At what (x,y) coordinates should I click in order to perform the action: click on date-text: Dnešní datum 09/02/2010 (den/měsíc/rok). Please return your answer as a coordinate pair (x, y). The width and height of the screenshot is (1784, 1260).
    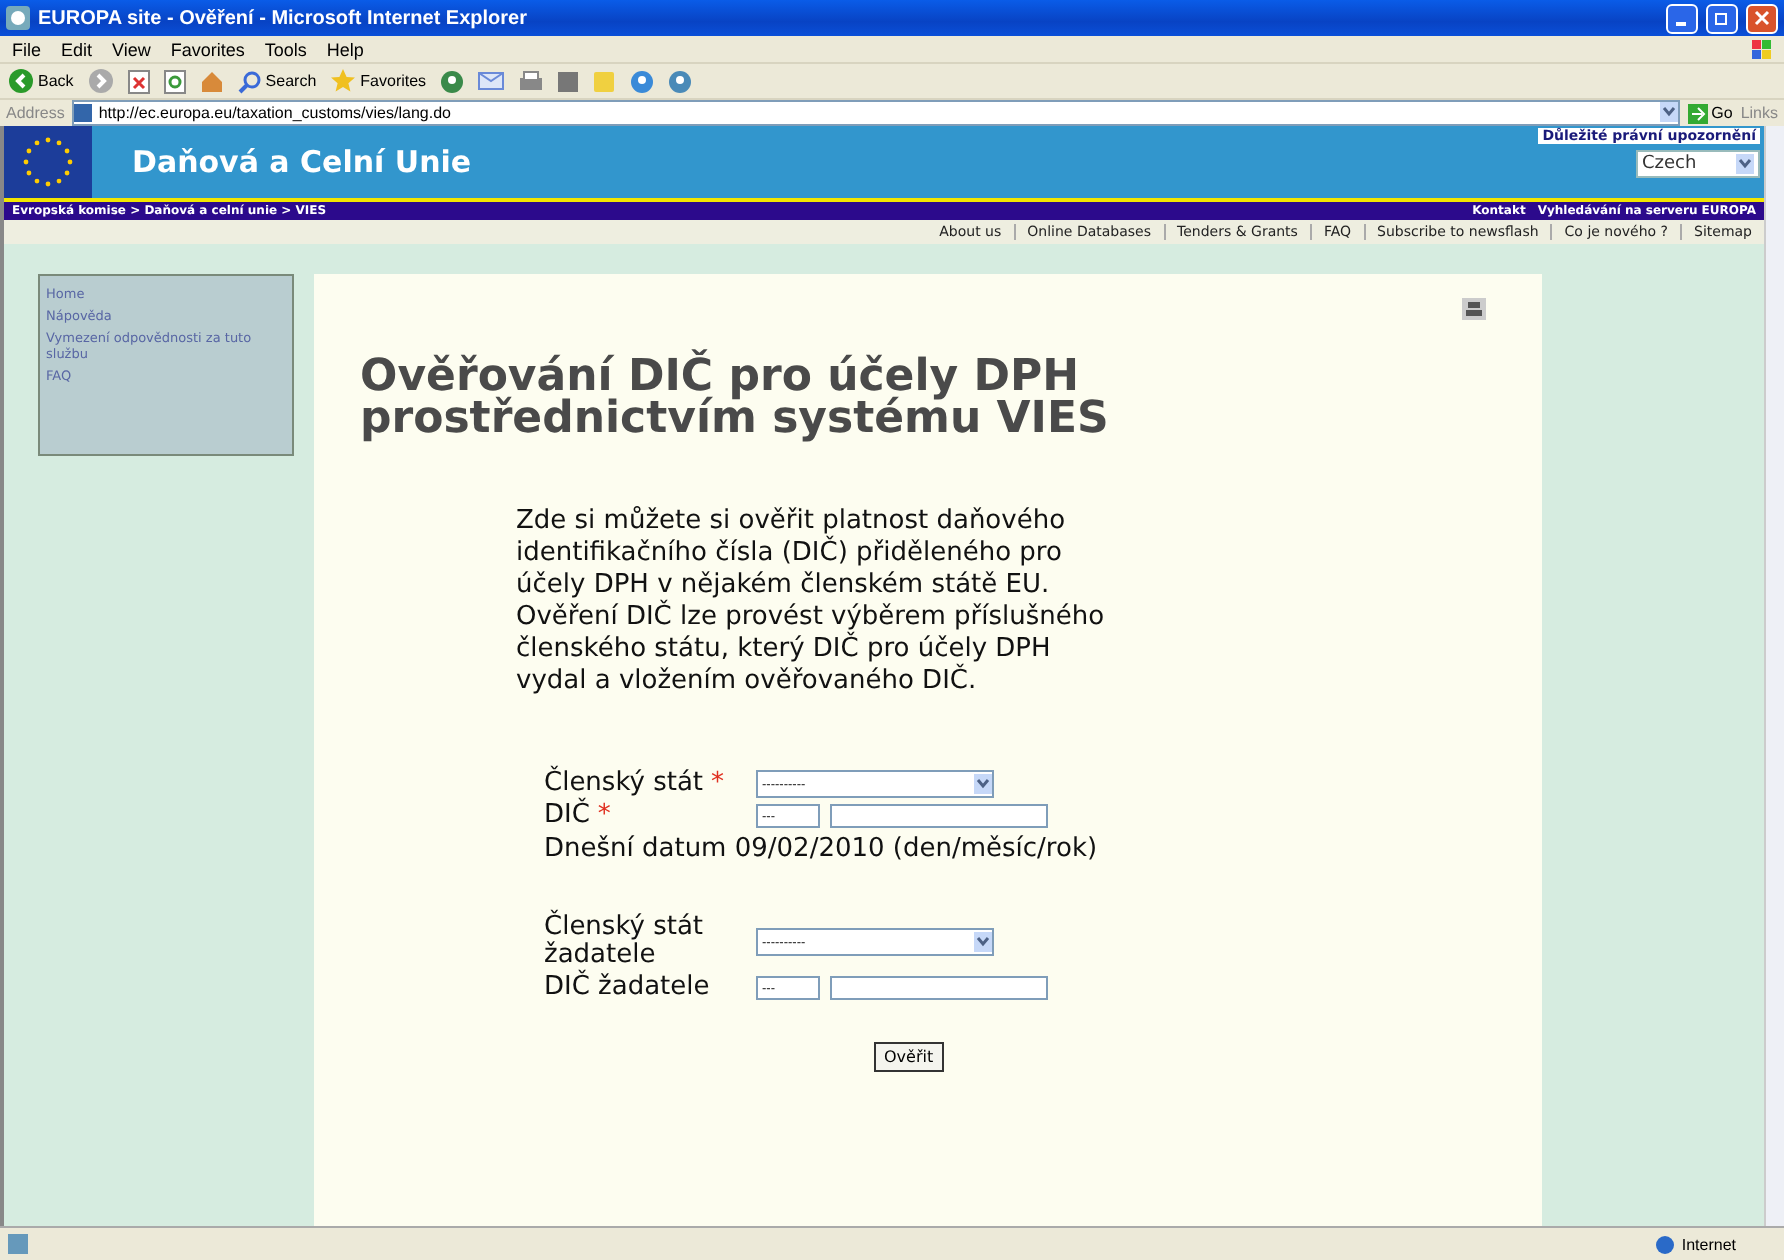
    Looking at the image, I should click on (822, 850).